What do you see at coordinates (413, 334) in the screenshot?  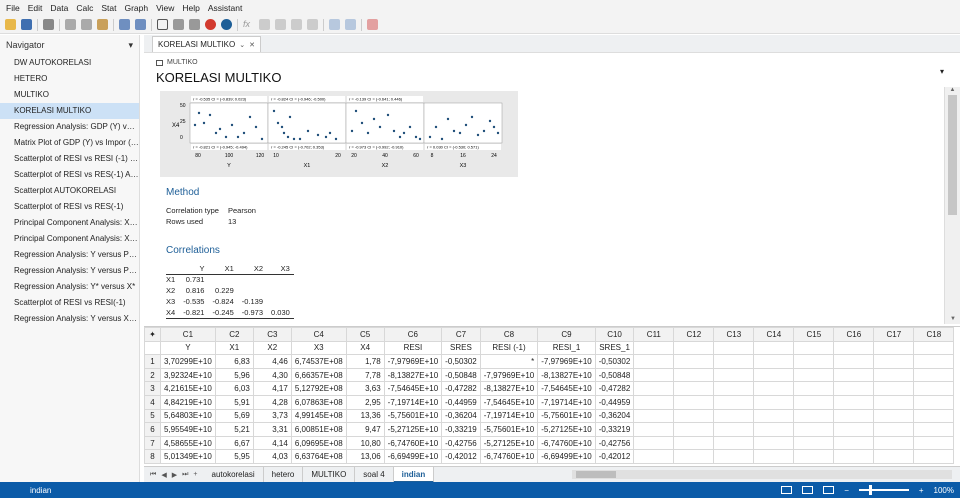 I see `column-id-header: C6` at bounding box center [413, 334].